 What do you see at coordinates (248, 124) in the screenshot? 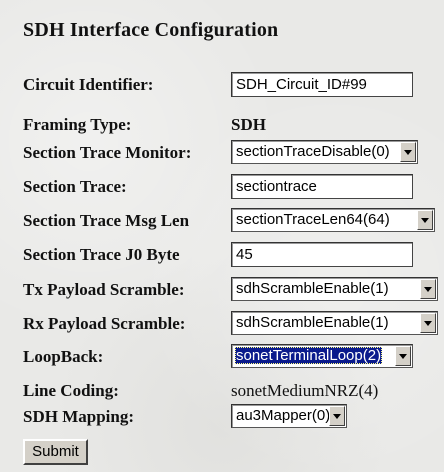
I see `framing-type-value: SDH` at bounding box center [248, 124].